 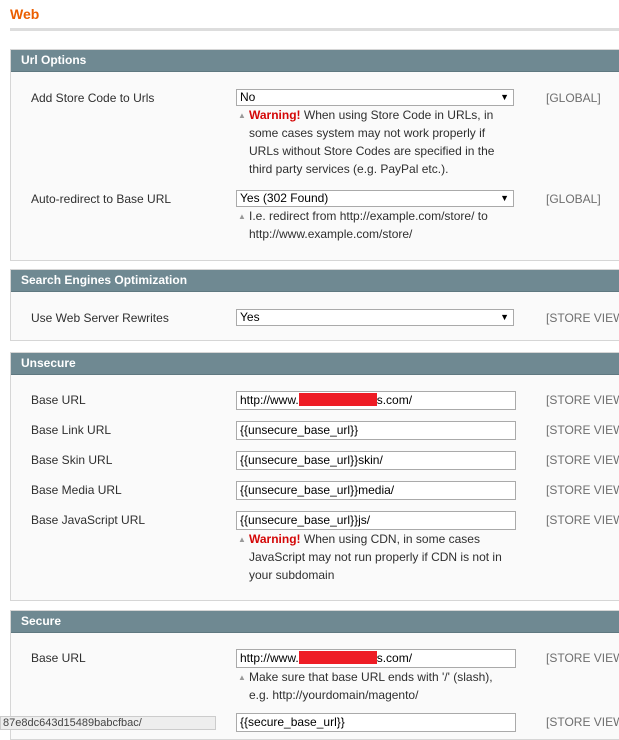 What do you see at coordinates (71, 430) in the screenshot?
I see `unsecure-base-link-url-label: Base Link URL` at bounding box center [71, 430].